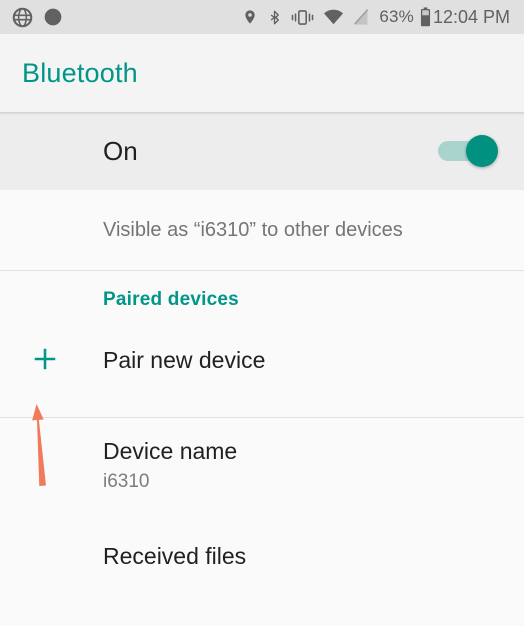 This screenshot has width=524, height=626. What do you see at coordinates (302, 17) in the screenshot?
I see `vibrate-icon` at bounding box center [302, 17].